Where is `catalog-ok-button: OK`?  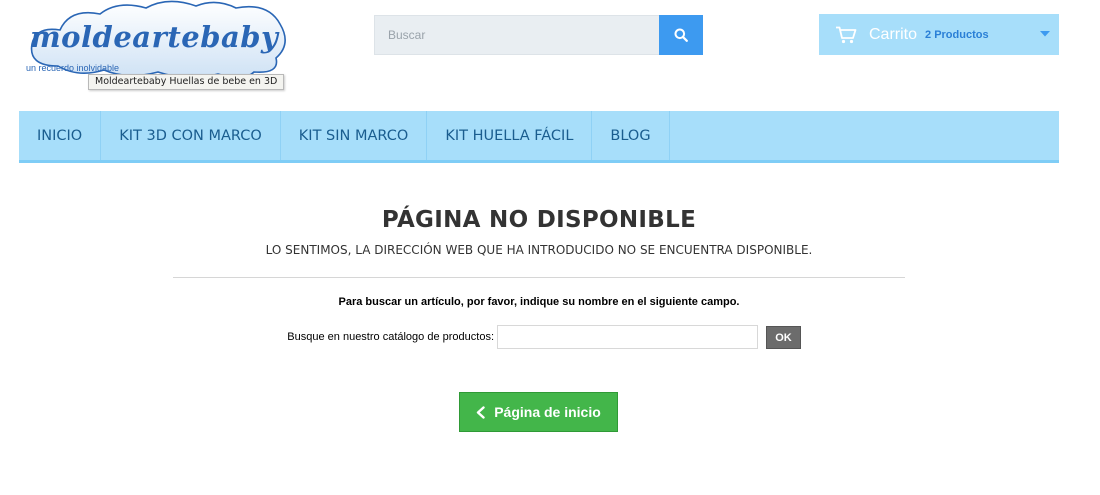
catalog-ok-button: OK is located at coordinates (783, 337).